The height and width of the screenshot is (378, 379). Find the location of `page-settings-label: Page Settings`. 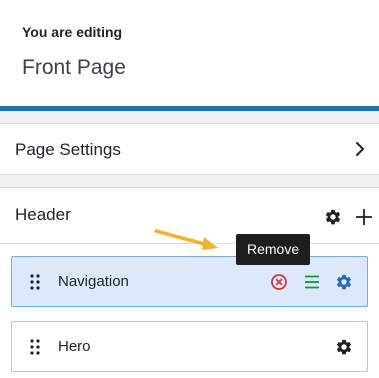

page-settings-label: Page Settings is located at coordinates (68, 149).